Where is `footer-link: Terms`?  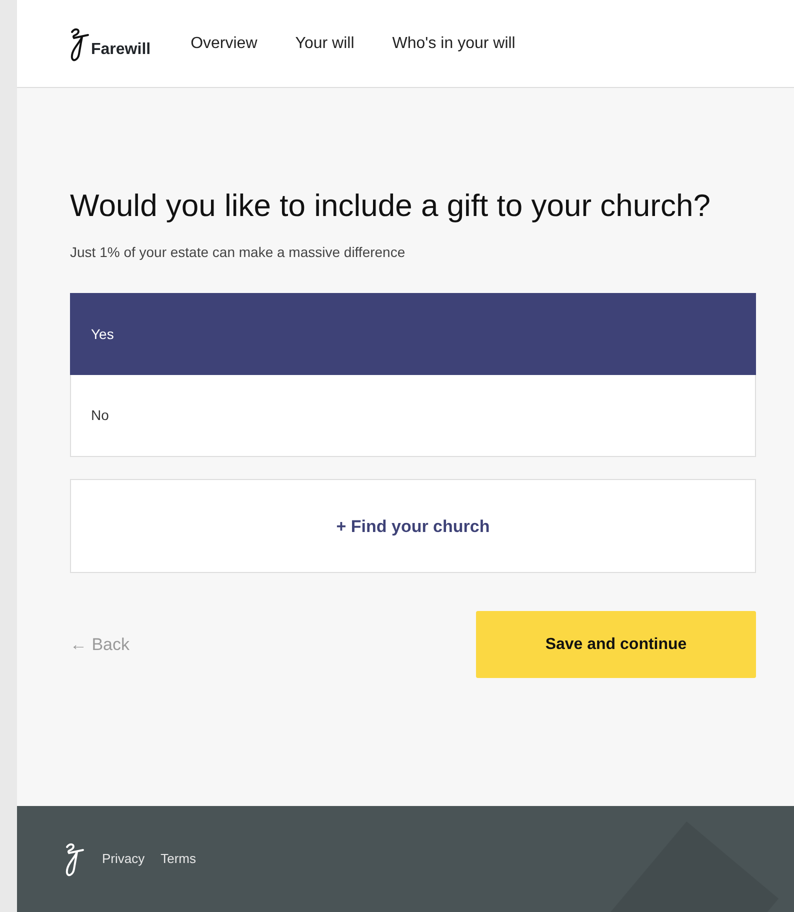 footer-link: Terms is located at coordinates (178, 859).